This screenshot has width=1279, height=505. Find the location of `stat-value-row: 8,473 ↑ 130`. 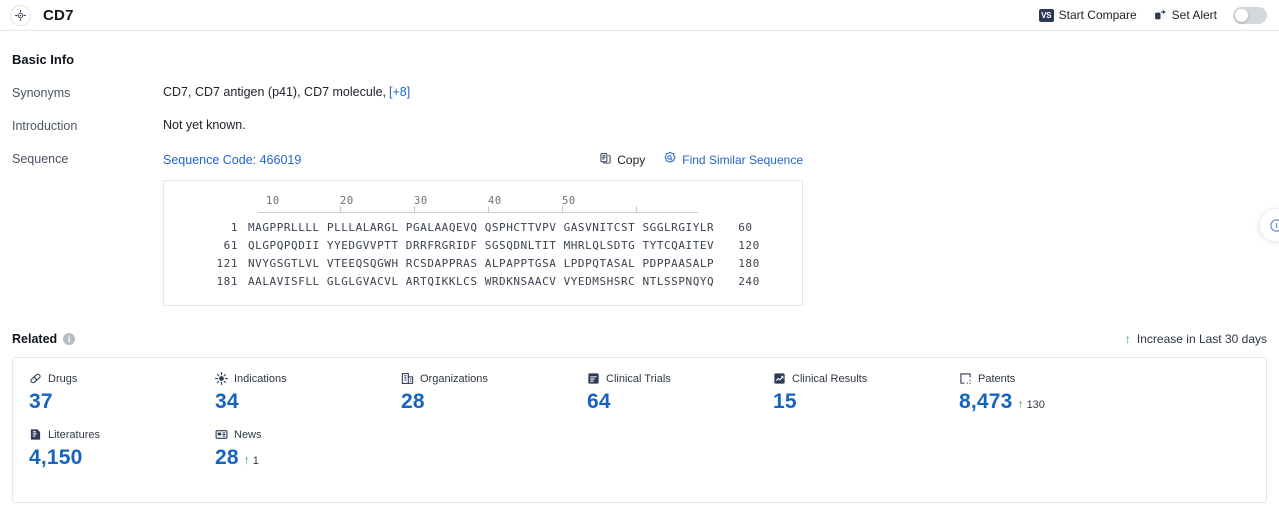

stat-value-row: 8,473 ↑ 130 is located at coordinates (1044, 402).